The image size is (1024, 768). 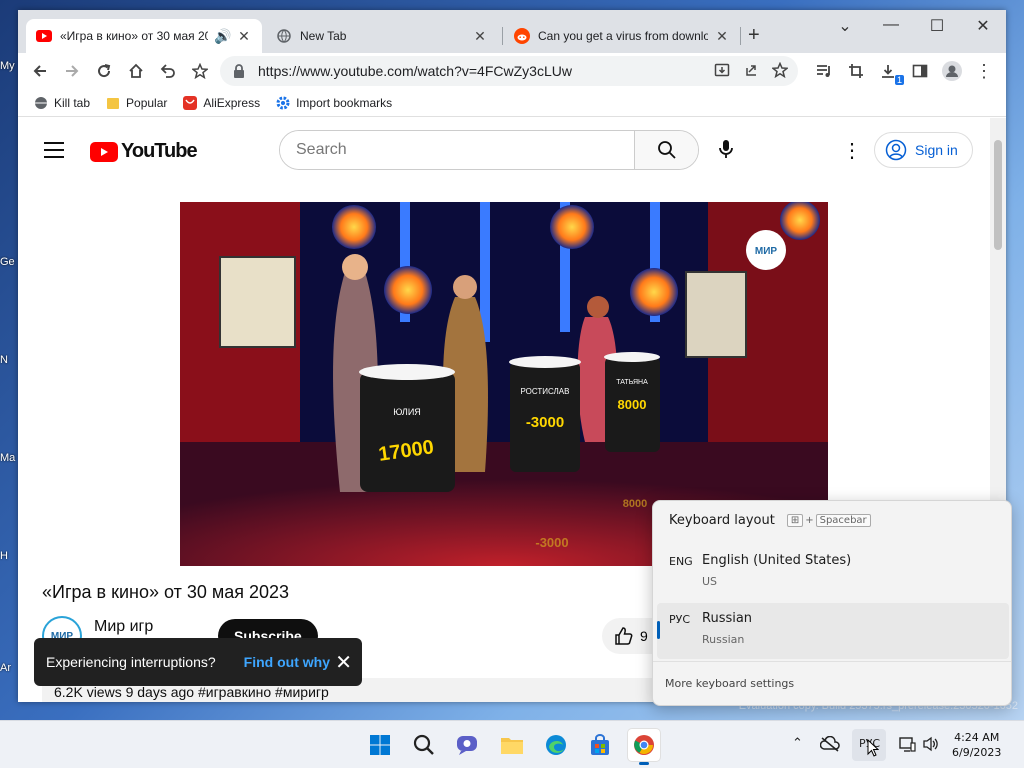 I want to click on contestant-name: ЮЛИЯ, so click(x=407, y=412).